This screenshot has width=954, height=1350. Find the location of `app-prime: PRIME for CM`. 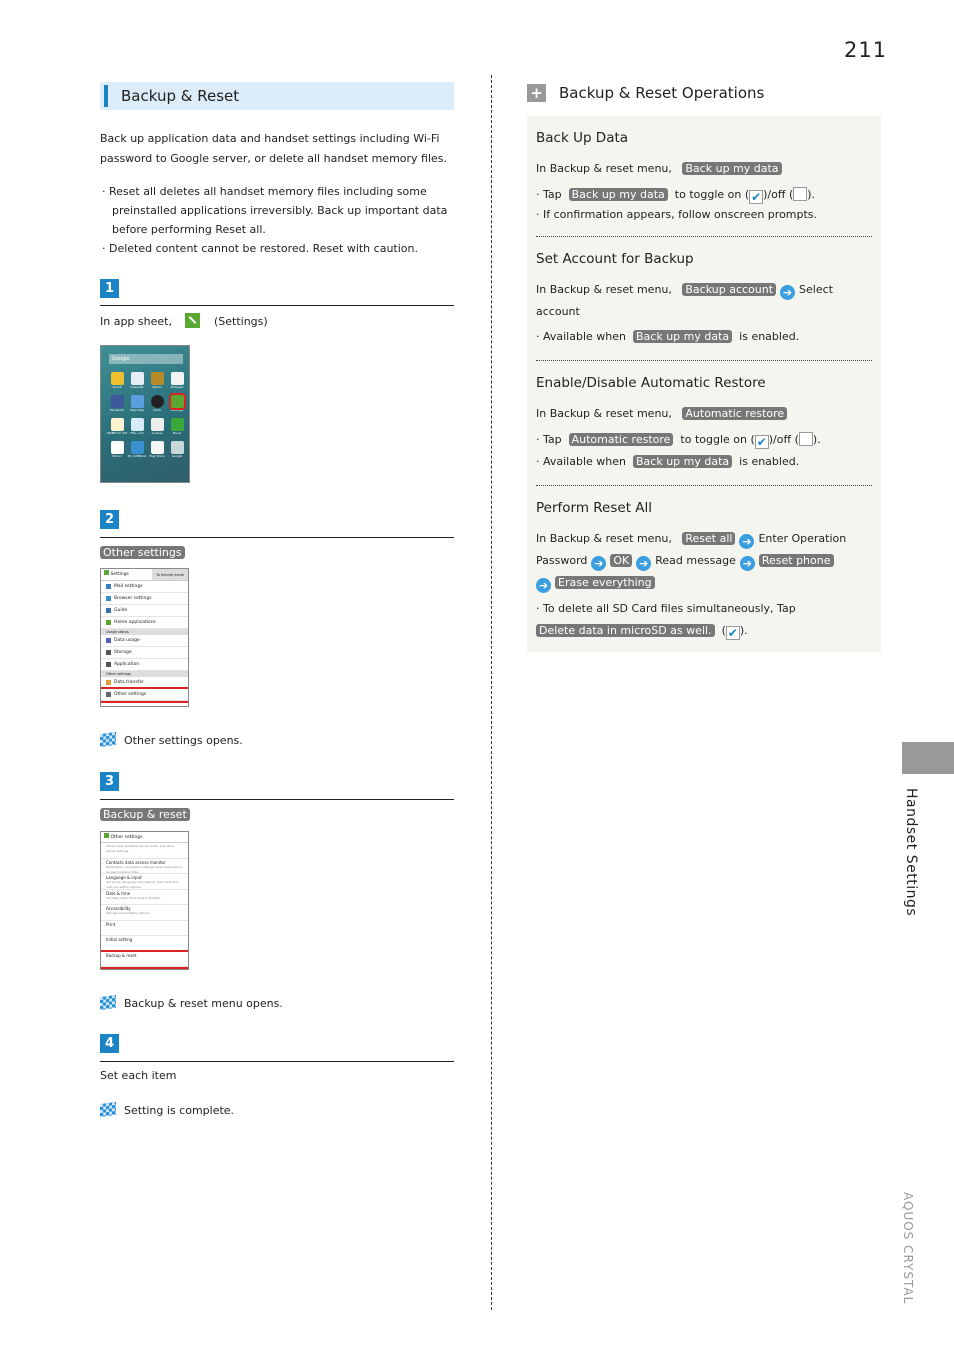

app-prime: PRIME for CM is located at coordinates (117, 426).